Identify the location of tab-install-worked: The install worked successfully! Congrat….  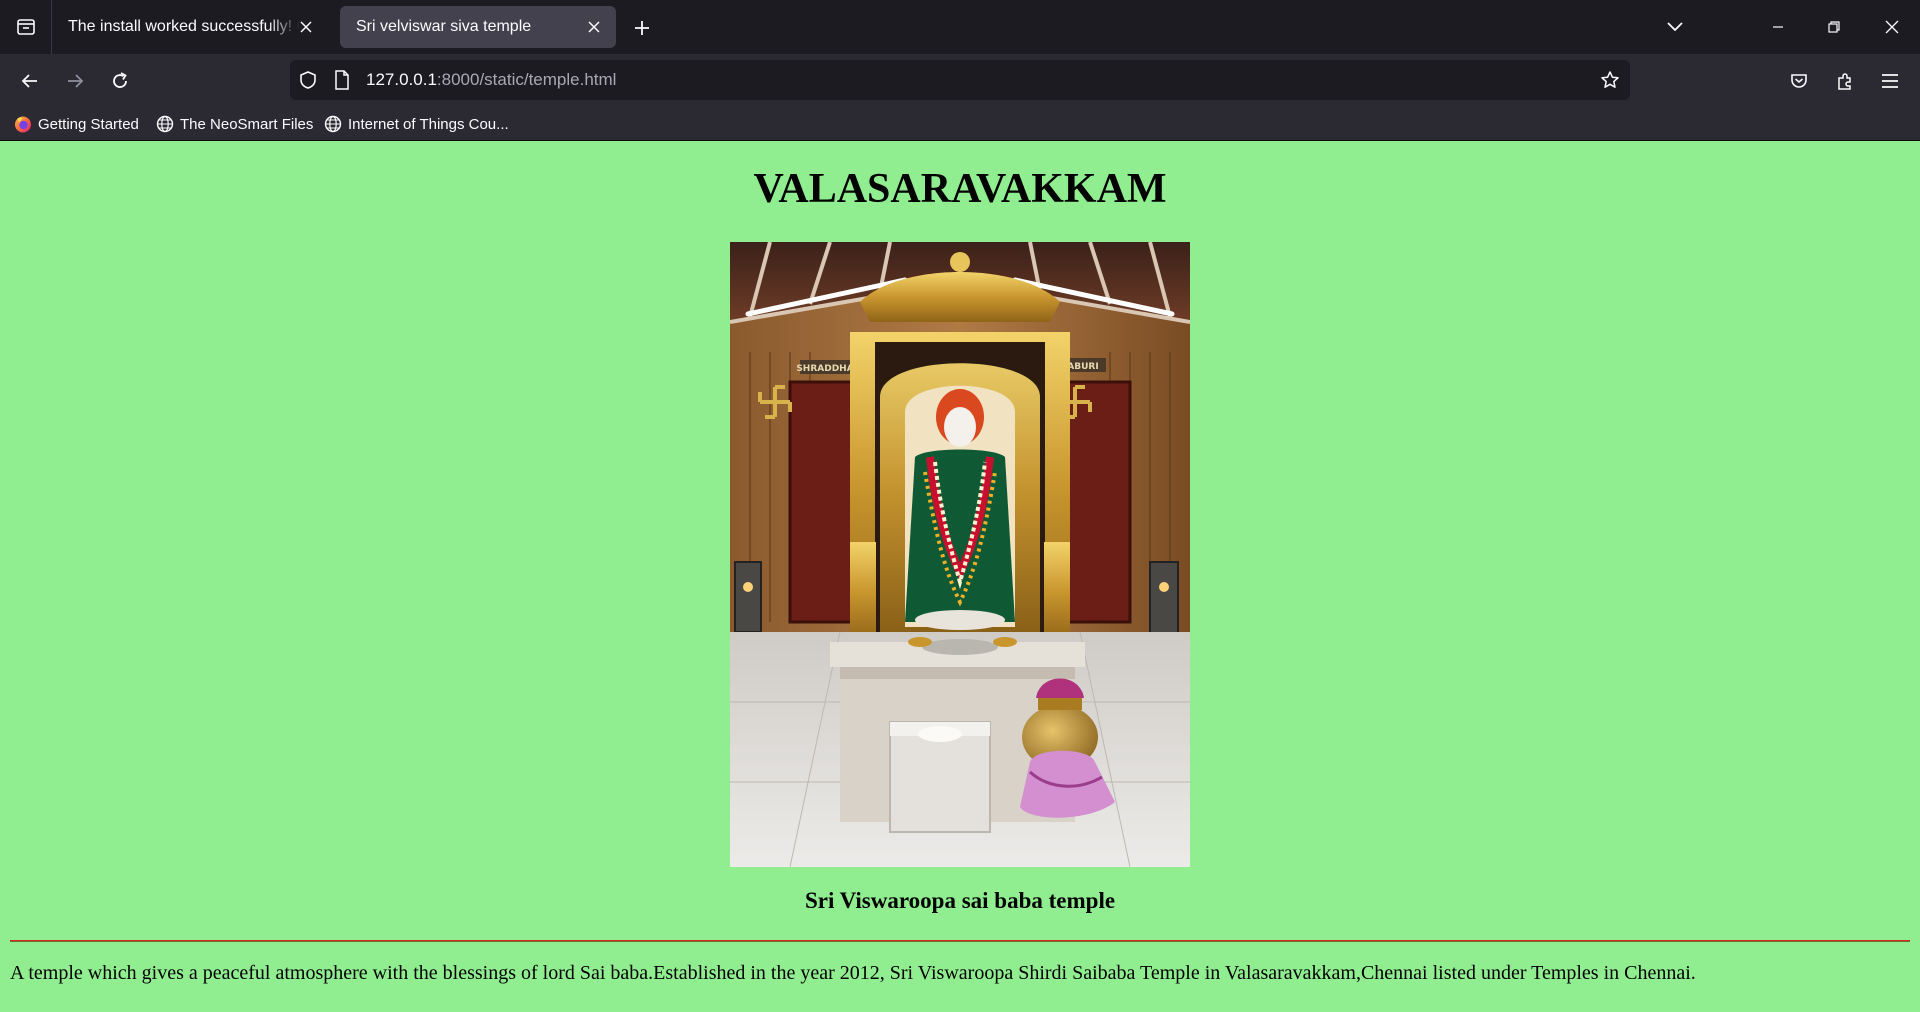
(190, 27).